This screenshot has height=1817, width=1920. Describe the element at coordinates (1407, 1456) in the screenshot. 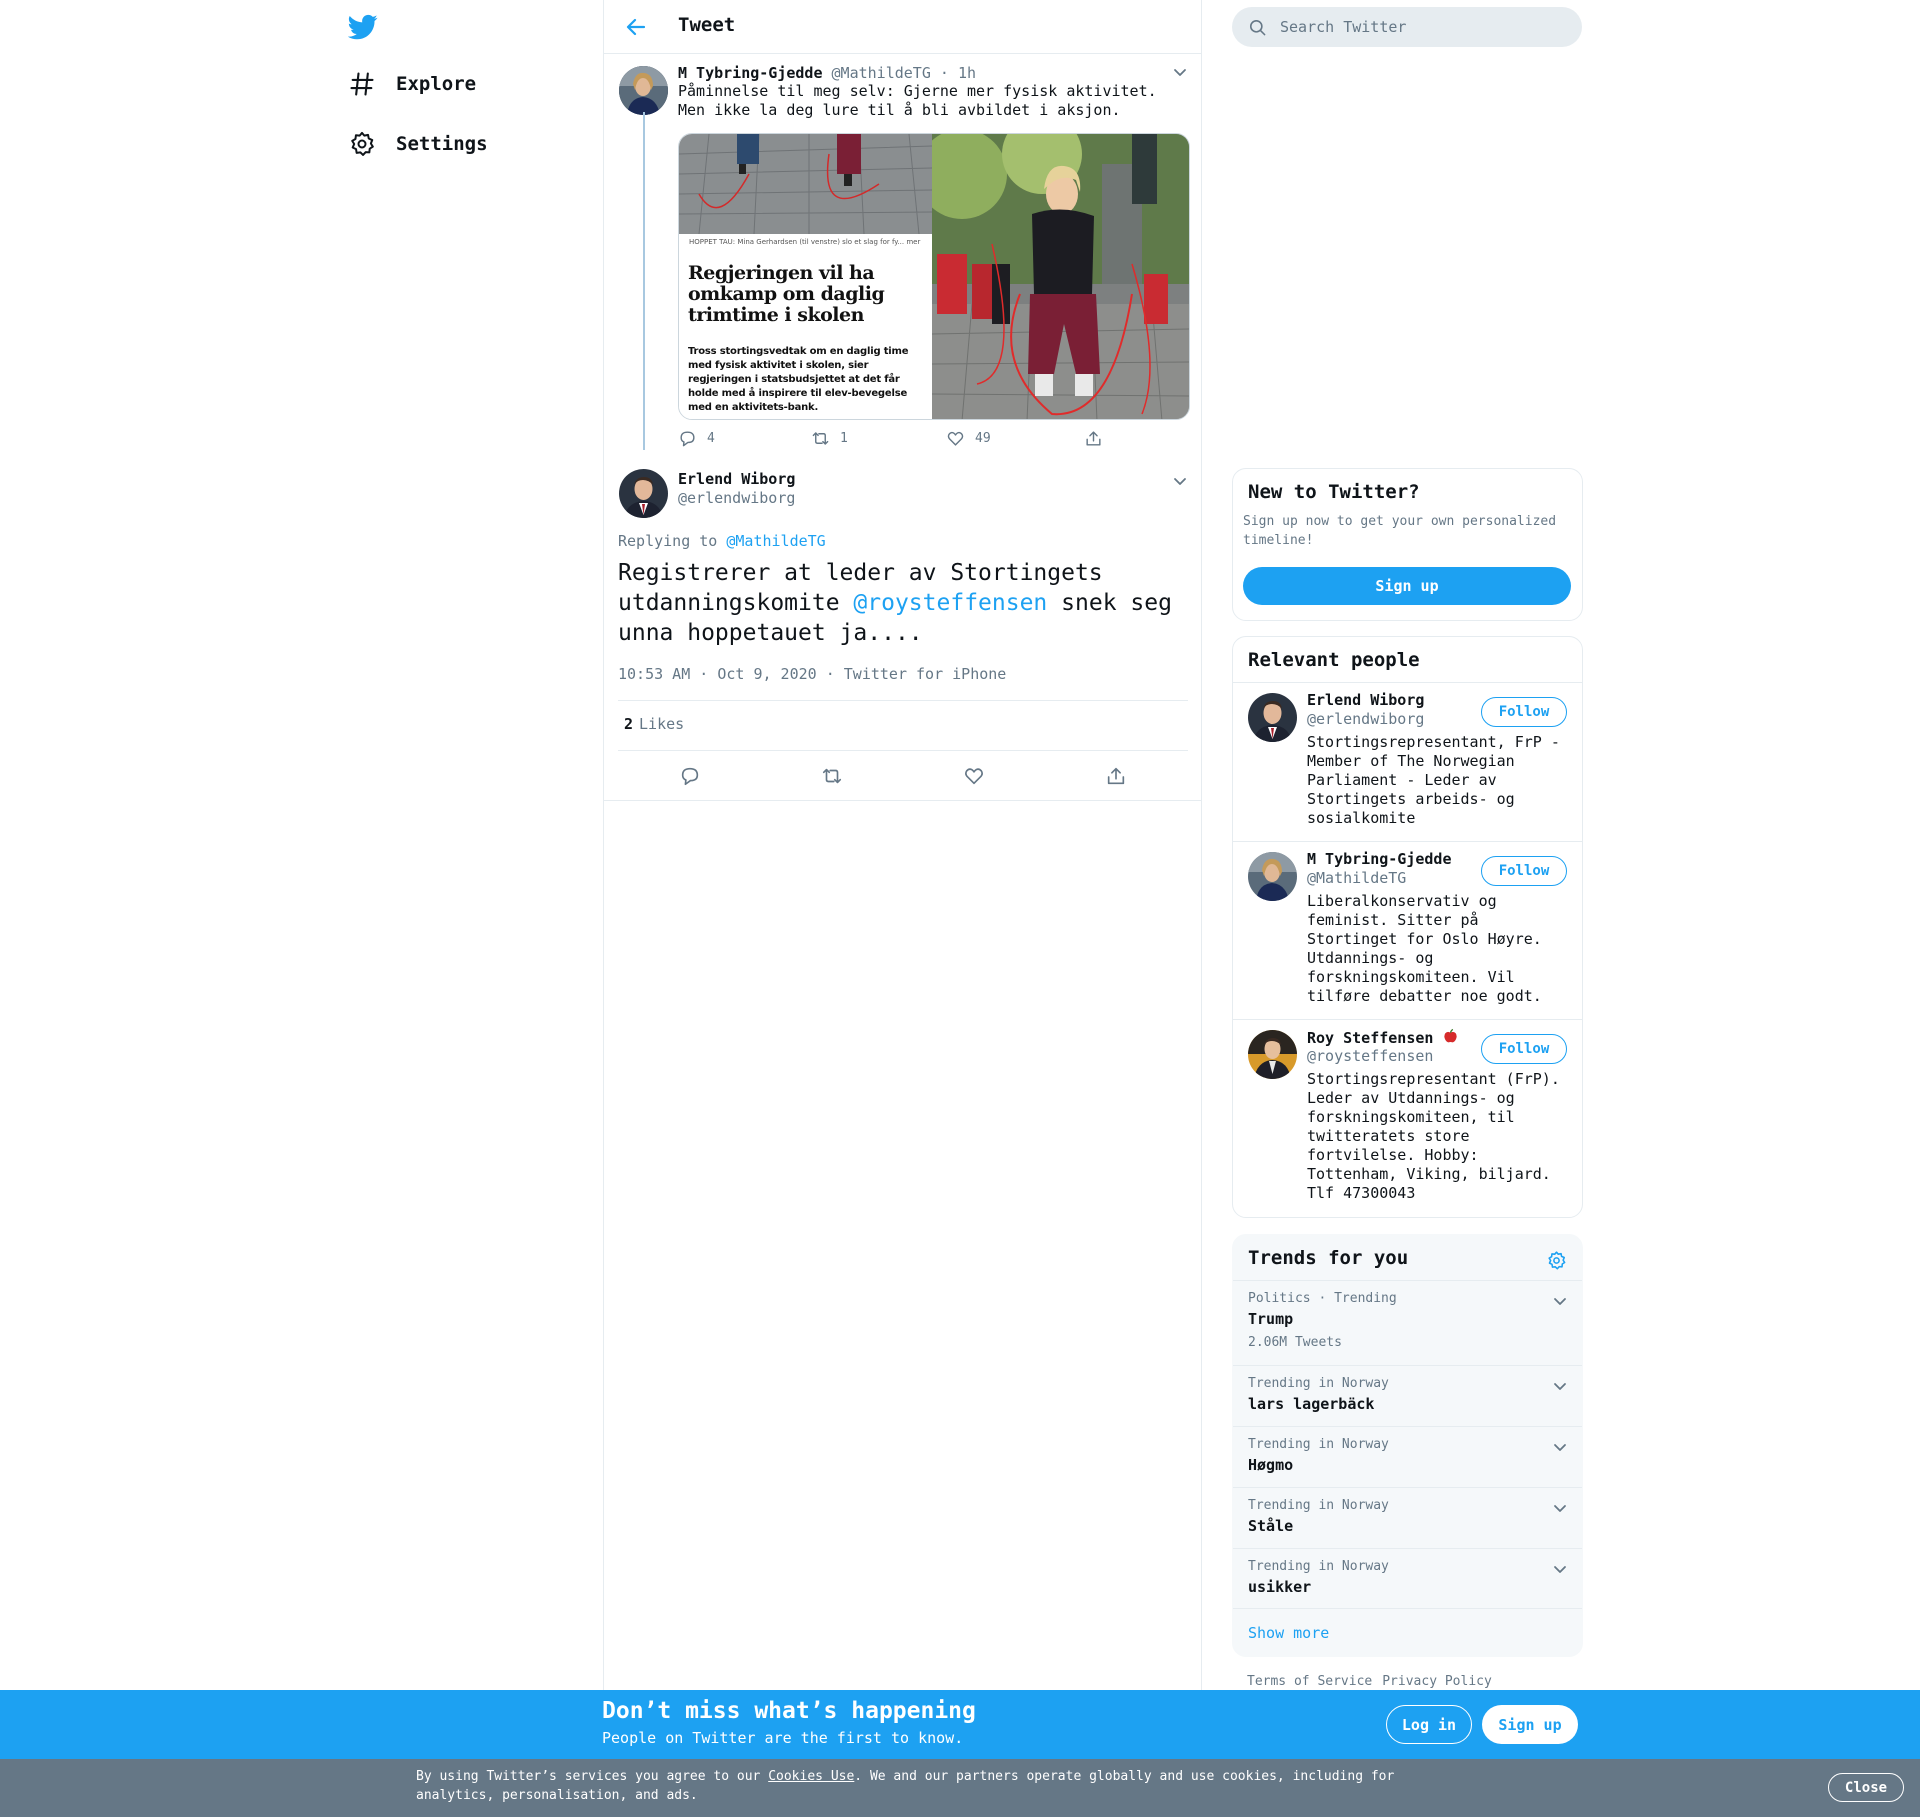

I see `trend-item: Trending in Norway Høgmo` at that location.